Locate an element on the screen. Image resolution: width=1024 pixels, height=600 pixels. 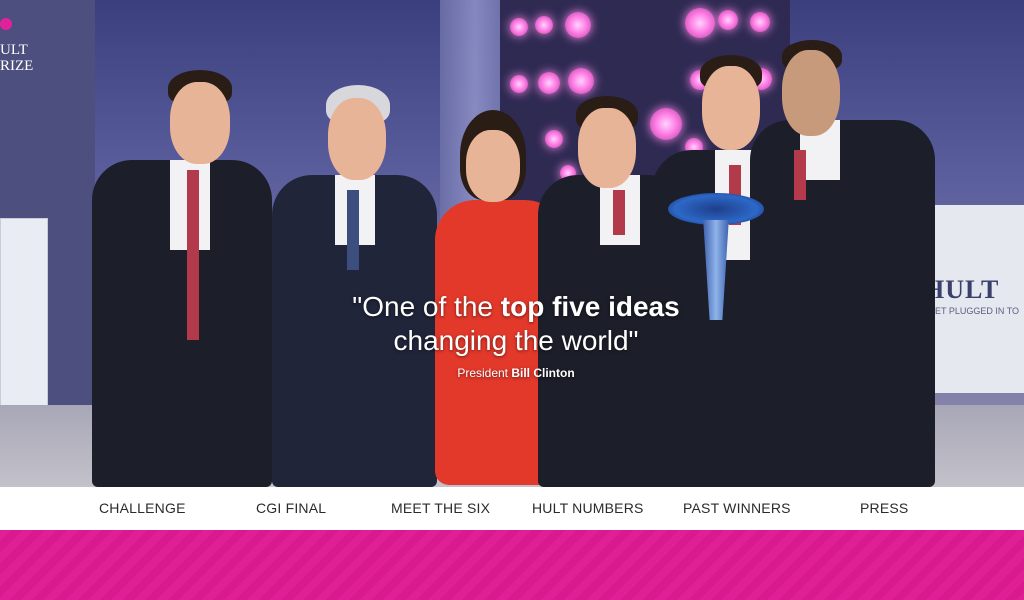
nav-item-past-winners: PAST WINNERS is located at coordinates (737, 508).